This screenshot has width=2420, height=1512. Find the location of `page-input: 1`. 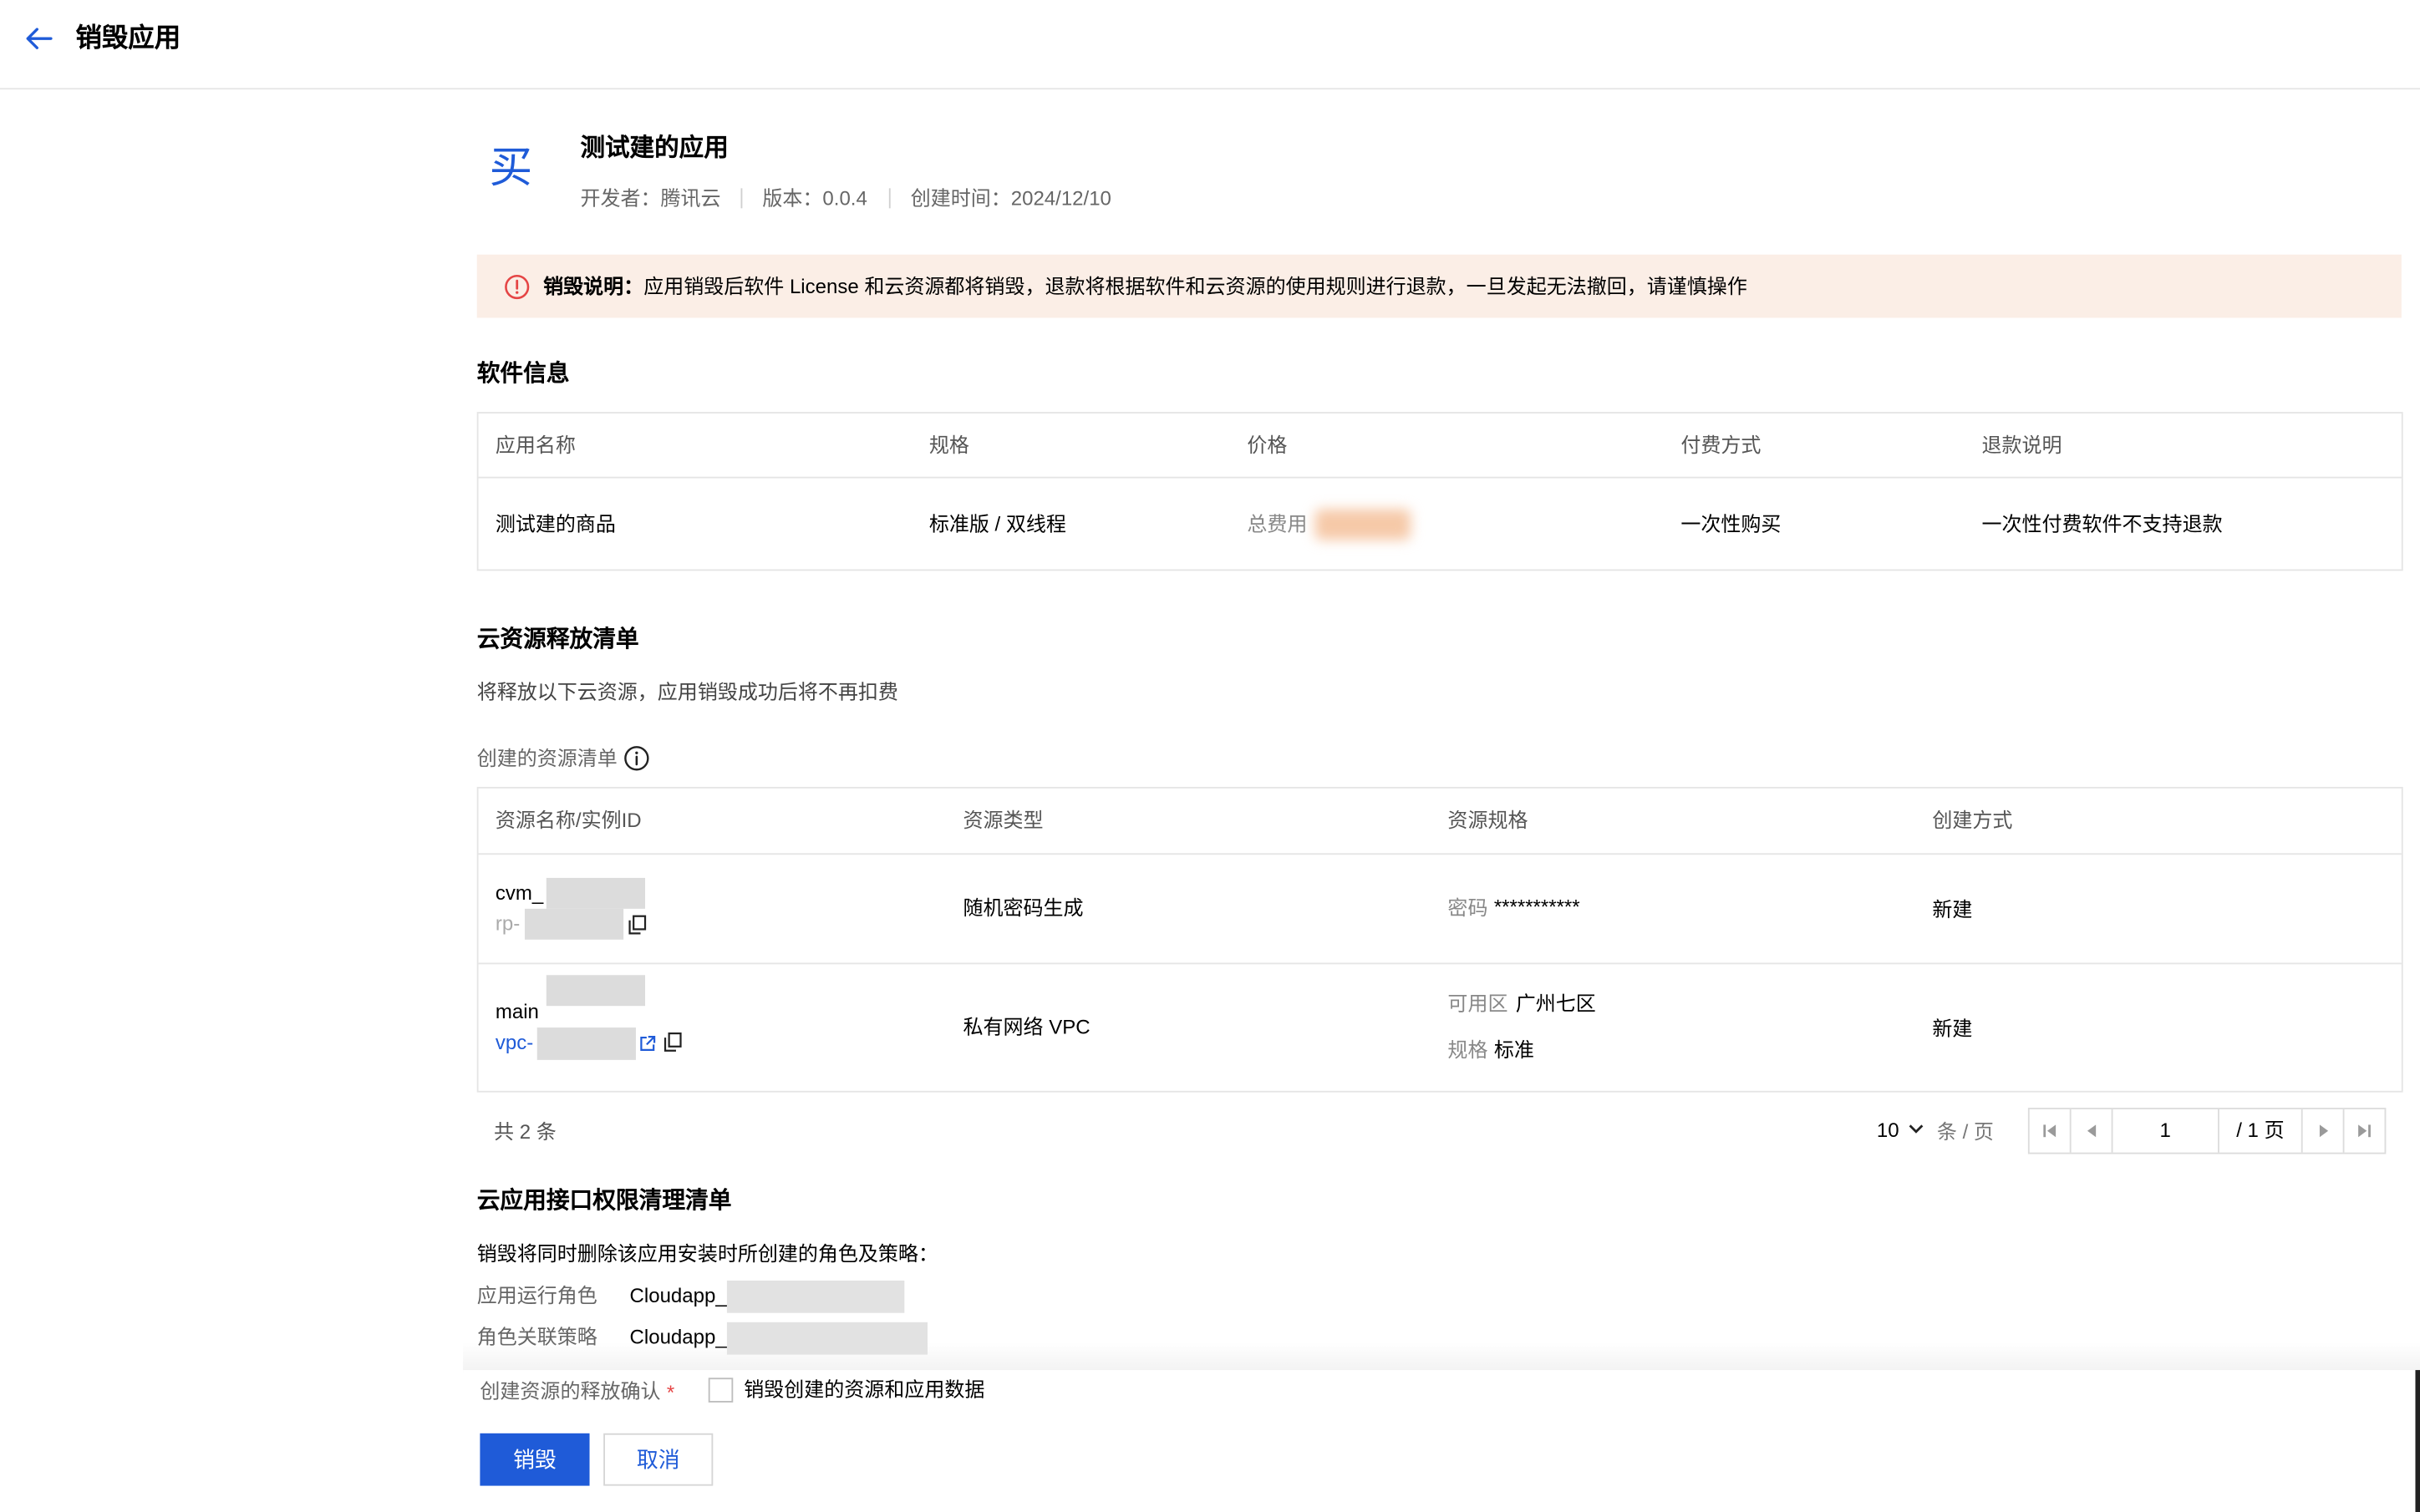

page-input: 1 is located at coordinates (2165, 1131).